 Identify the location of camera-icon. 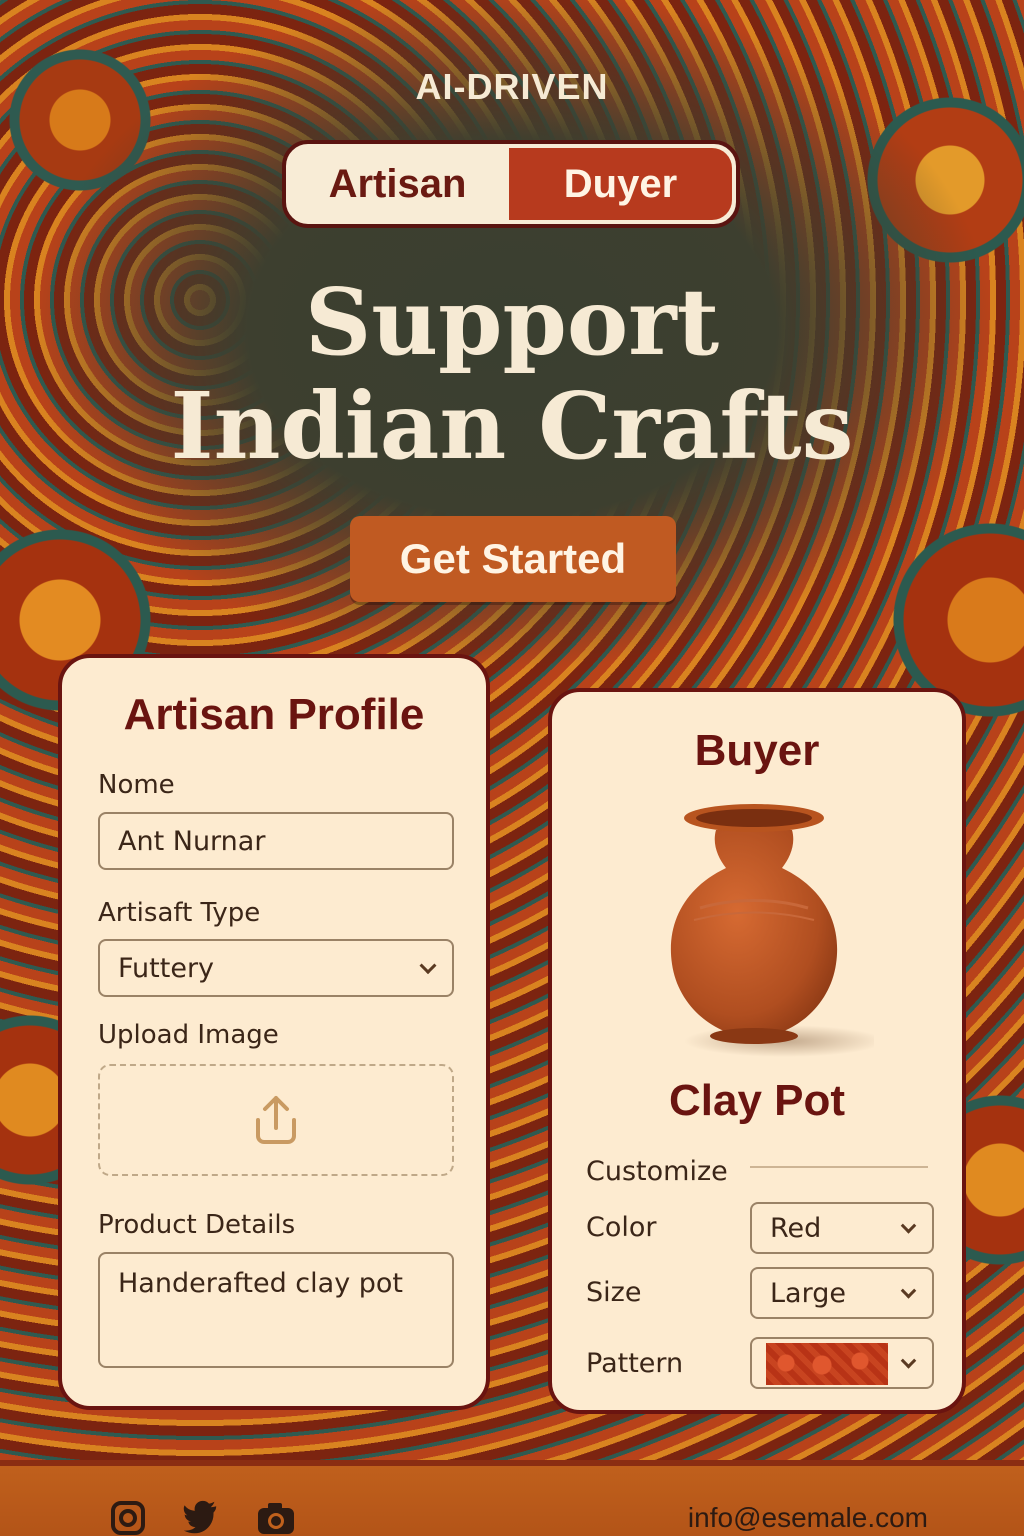
(276, 1518).